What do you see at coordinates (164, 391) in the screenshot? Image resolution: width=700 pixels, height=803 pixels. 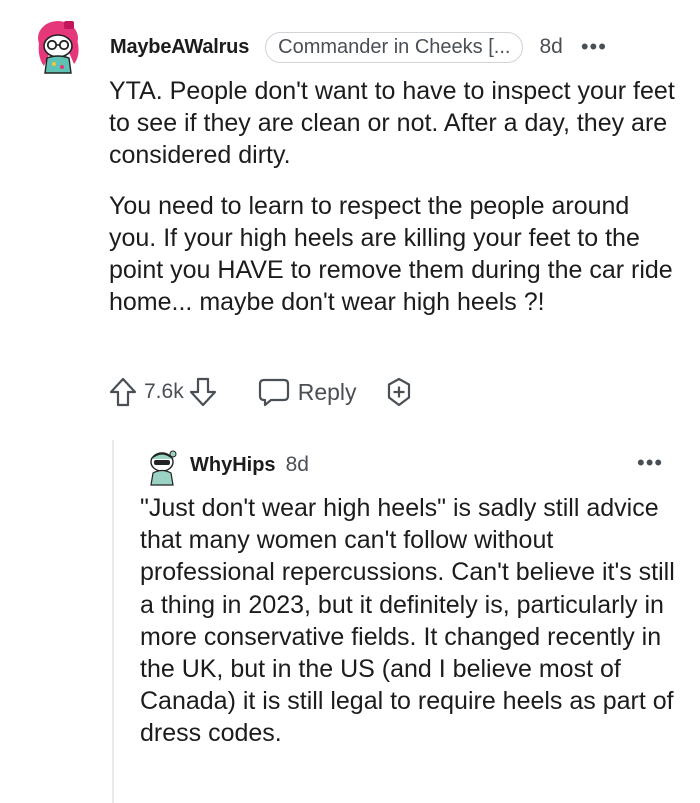 I see `vote-count: 7.6k` at bounding box center [164, 391].